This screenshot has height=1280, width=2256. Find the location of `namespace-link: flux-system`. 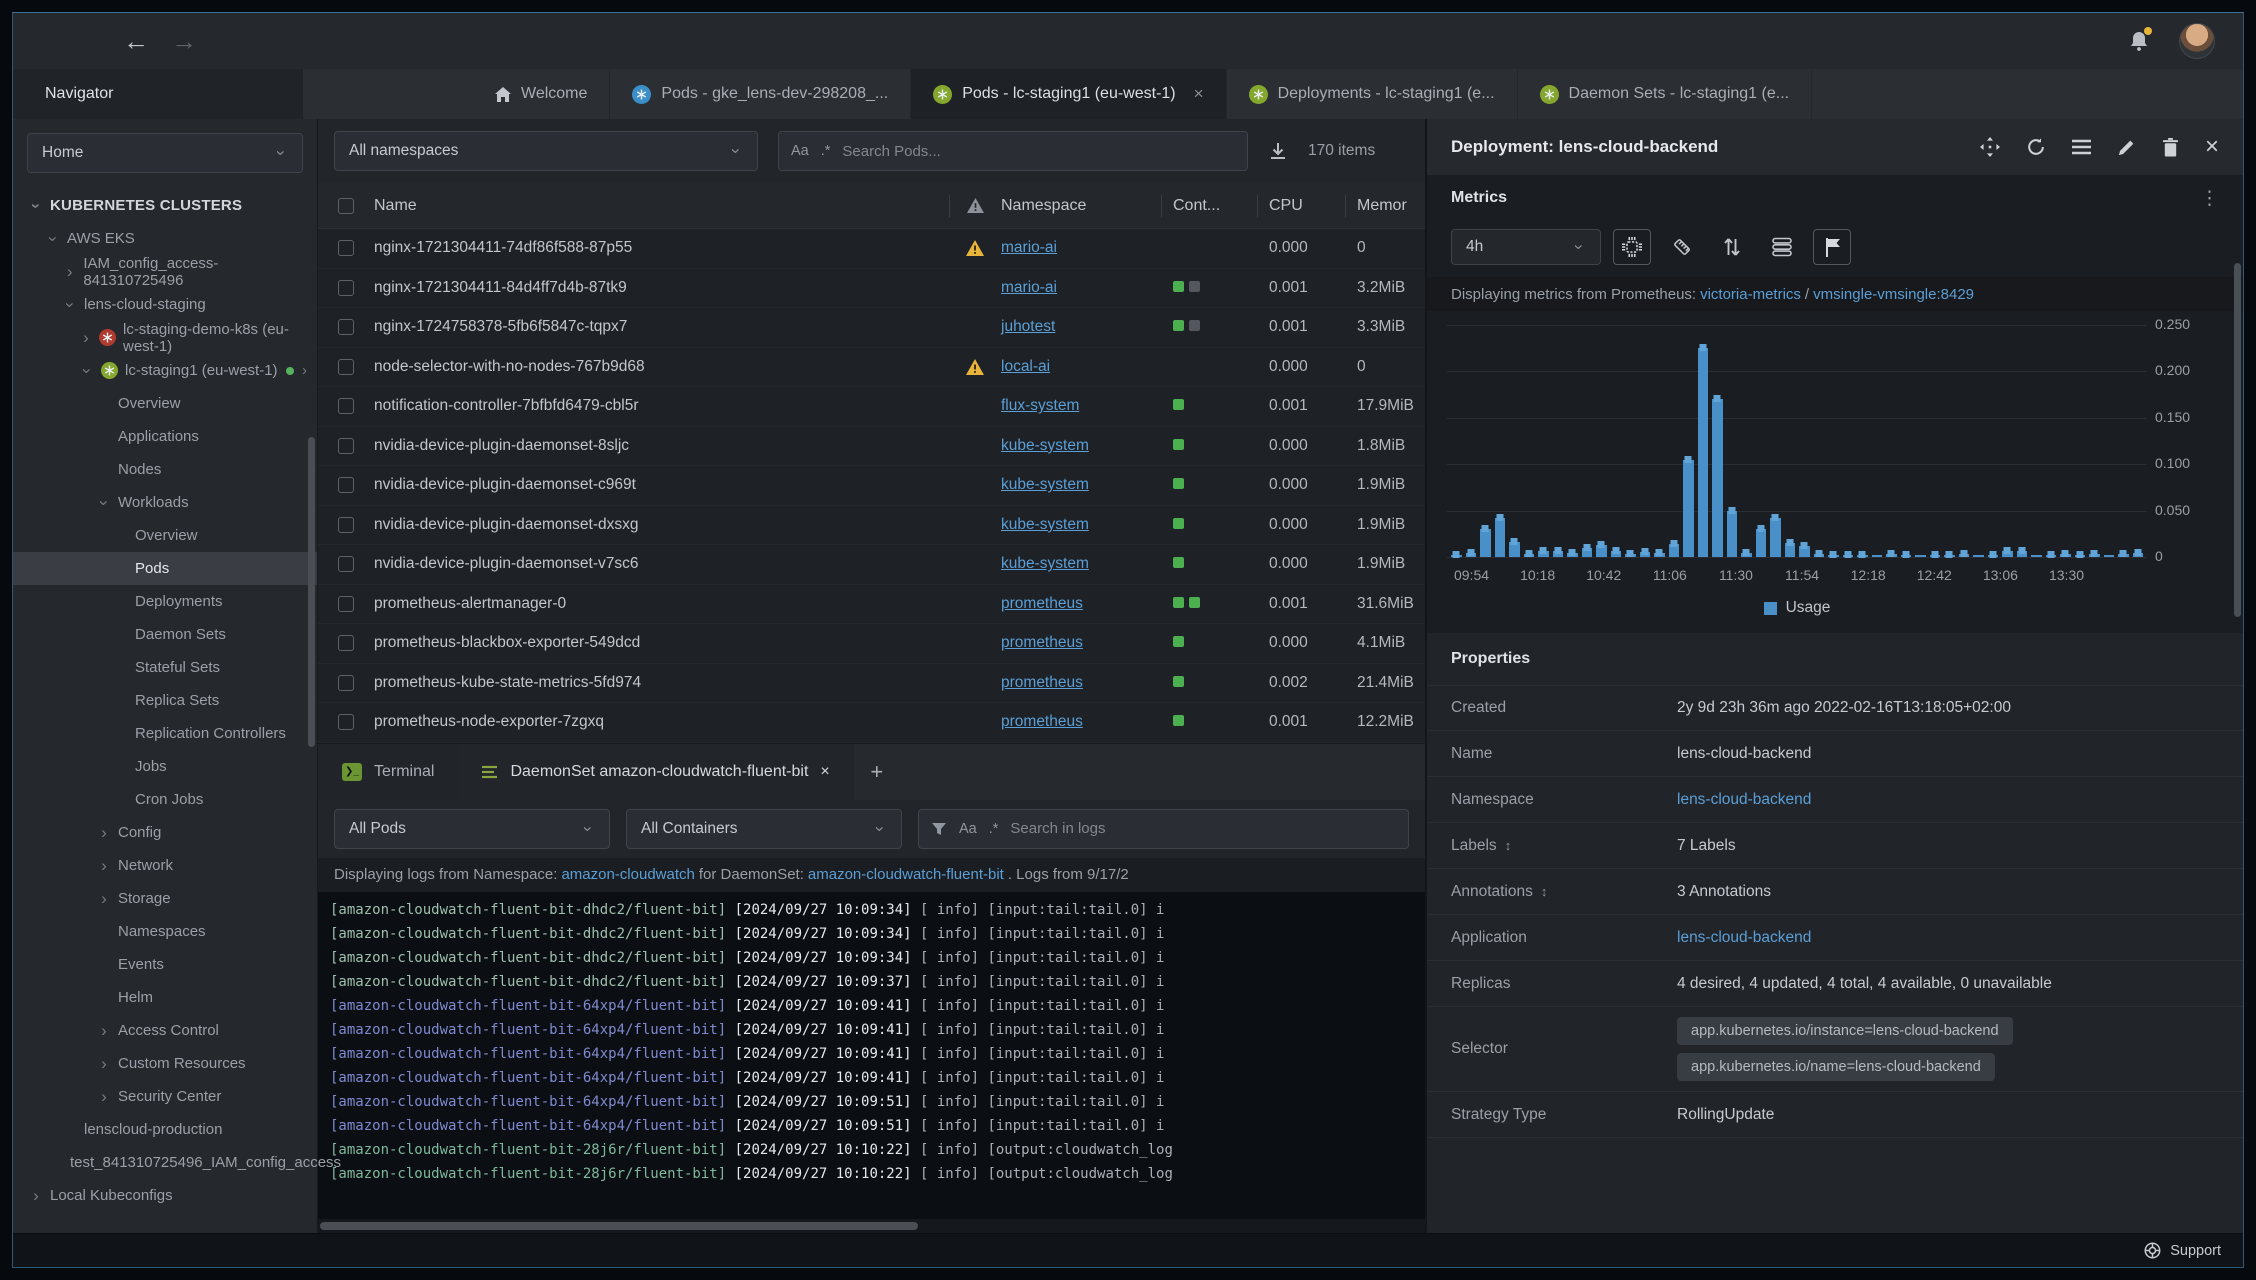

namespace-link: flux-system is located at coordinates (1040, 405).